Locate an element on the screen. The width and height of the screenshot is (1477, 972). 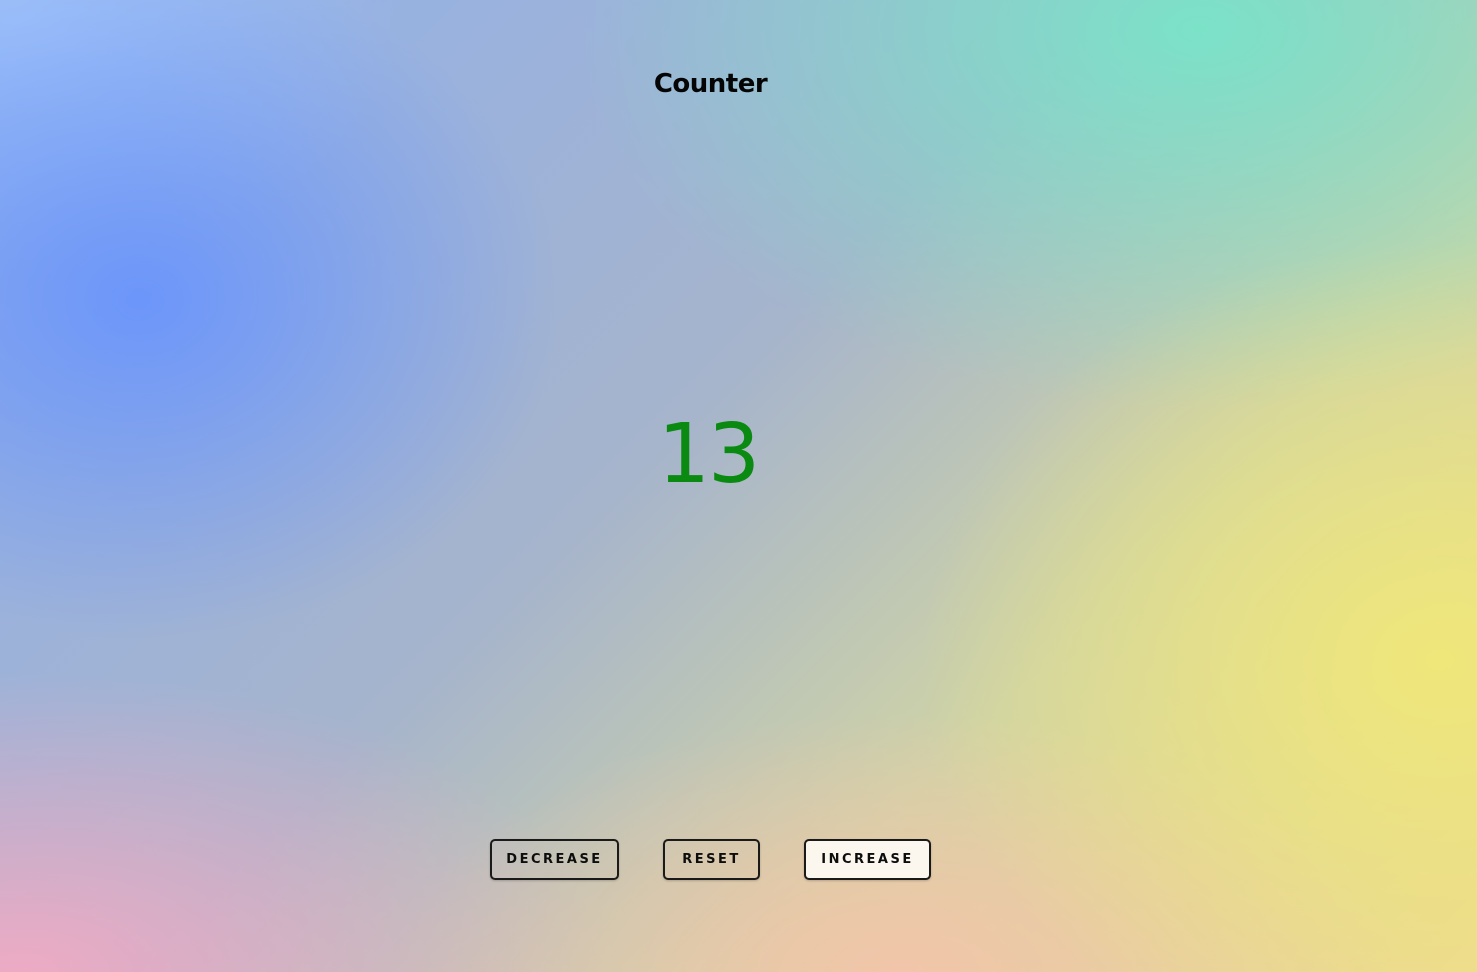
decrease-button: DECREASE is located at coordinates (554, 859).